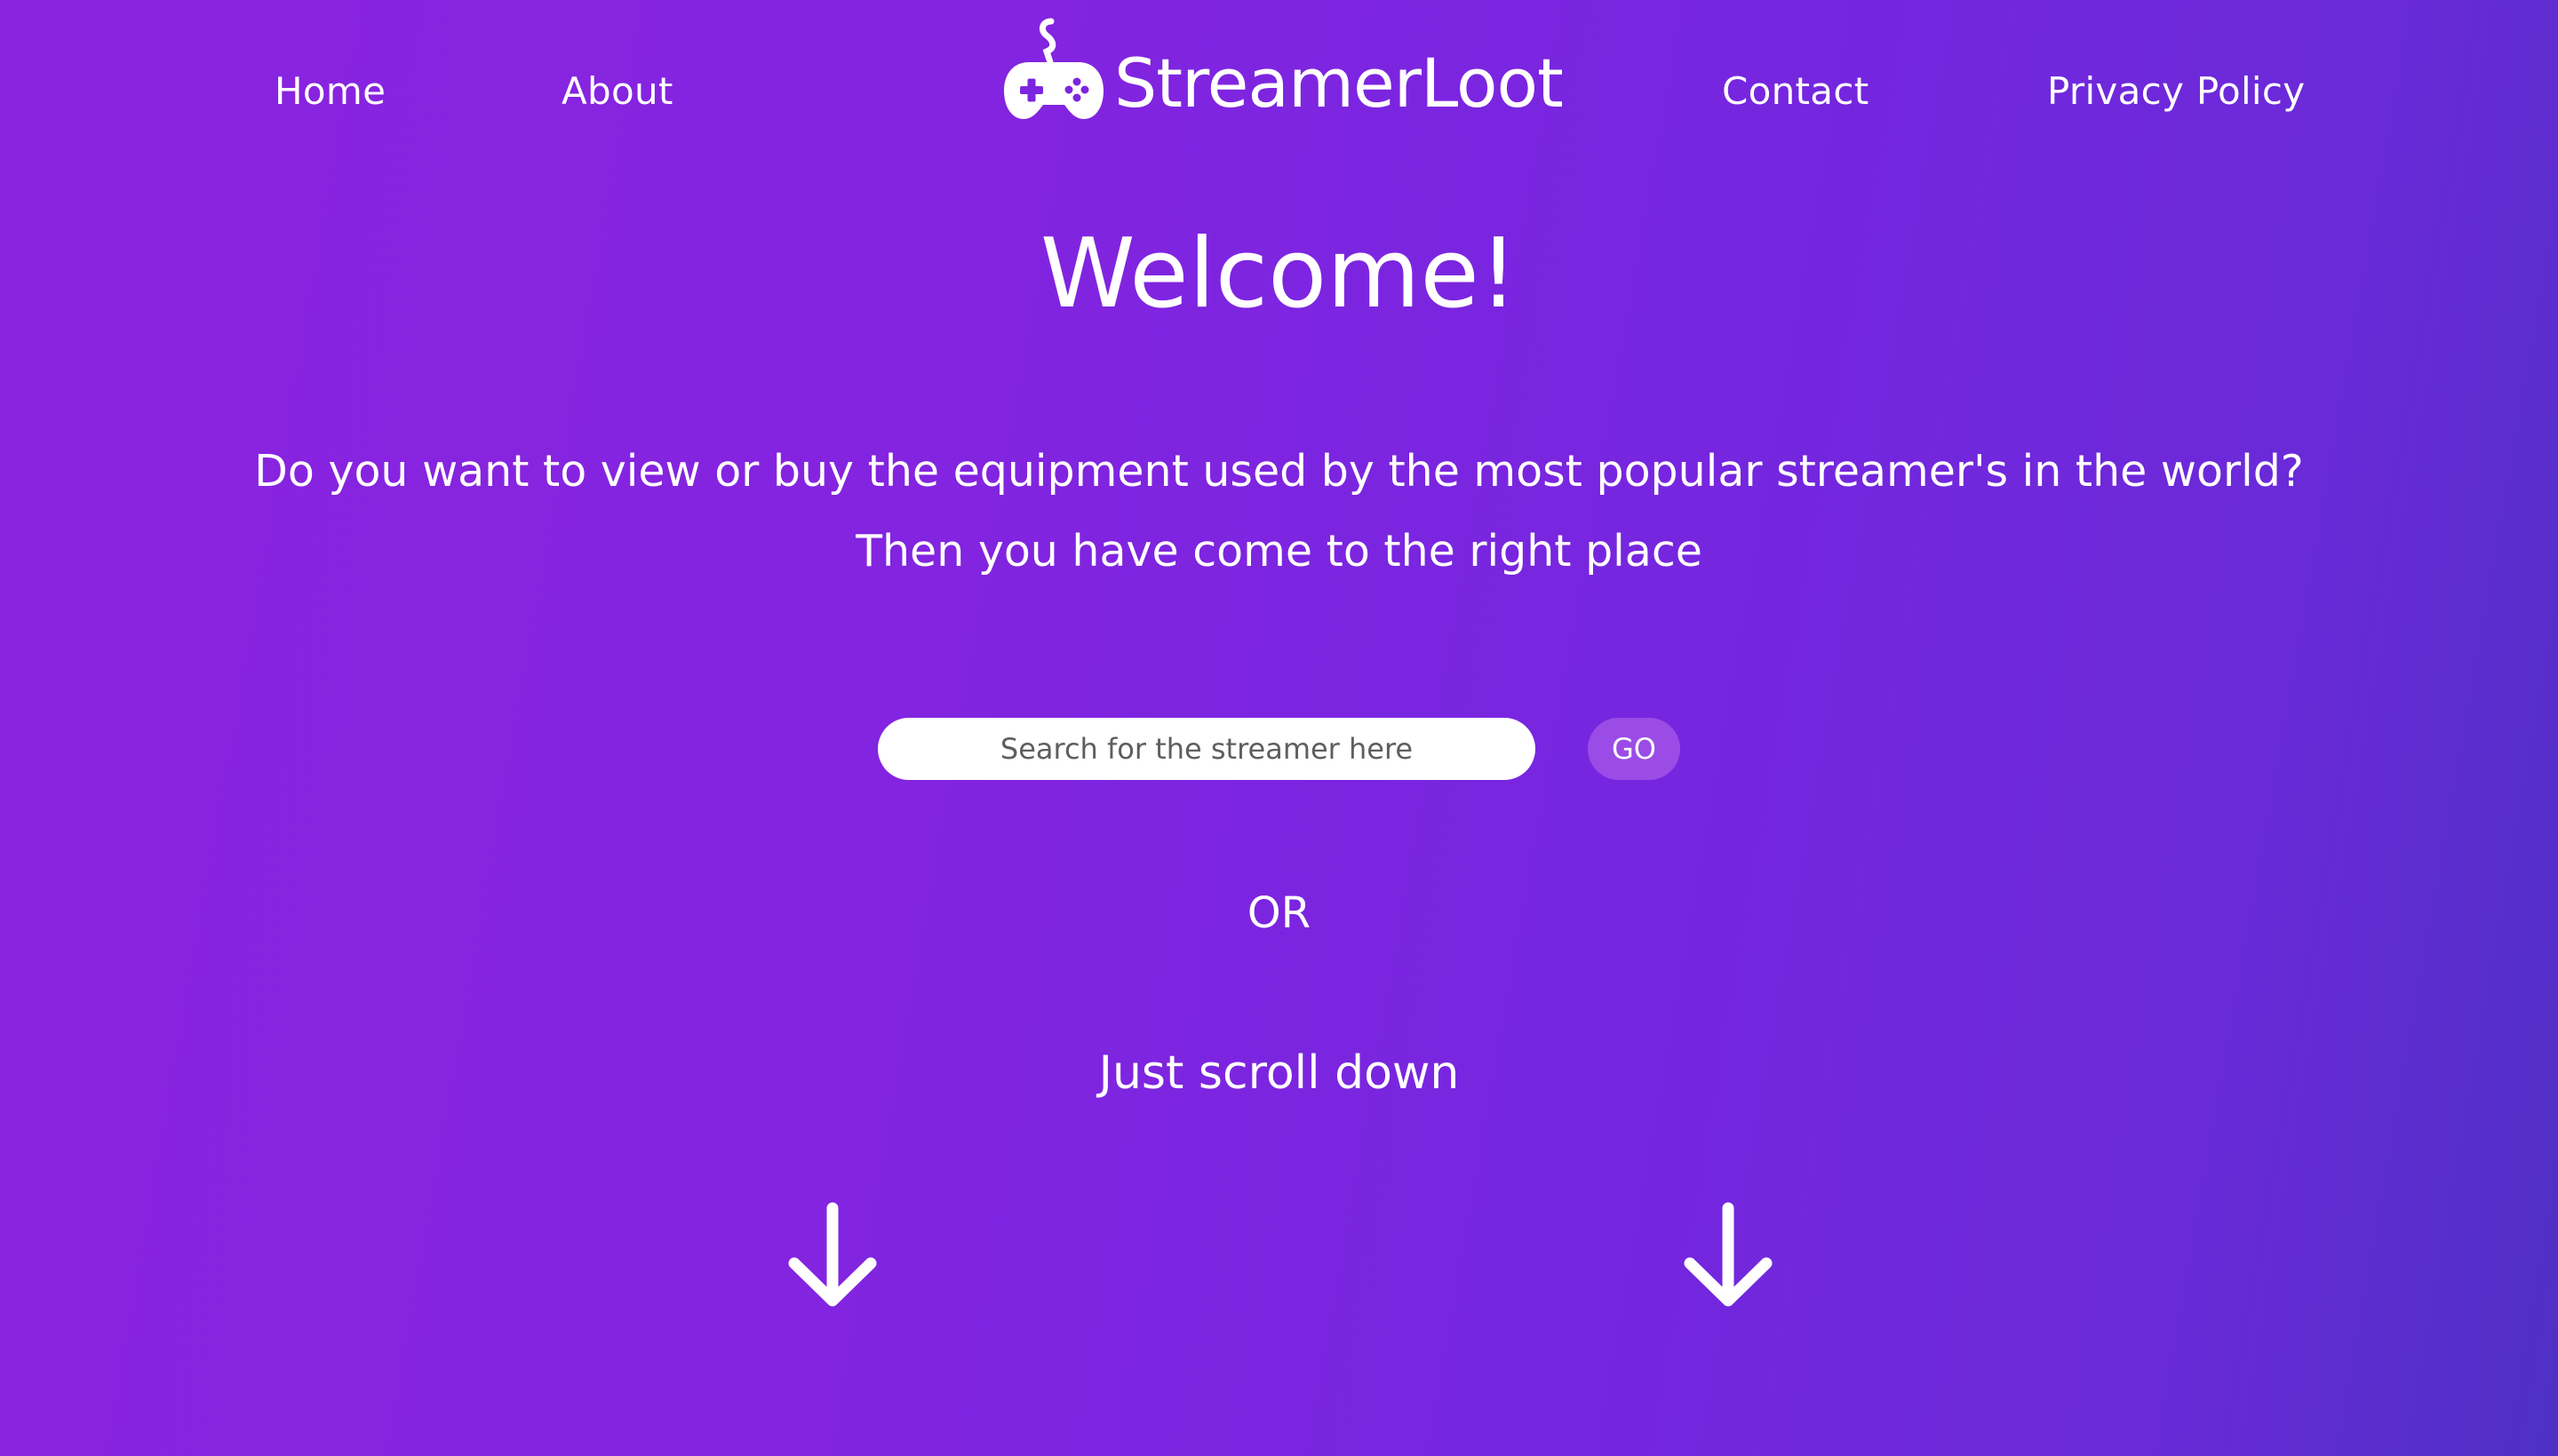  Describe the element at coordinates (1054, 68) in the screenshot. I see `gamepad-icon` at that location.